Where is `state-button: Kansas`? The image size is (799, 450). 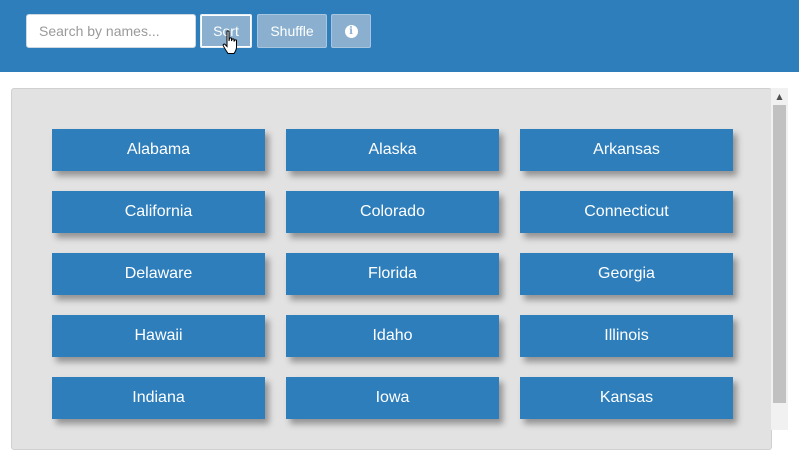
state-button: Kansas is located at coordinates (626, 398).